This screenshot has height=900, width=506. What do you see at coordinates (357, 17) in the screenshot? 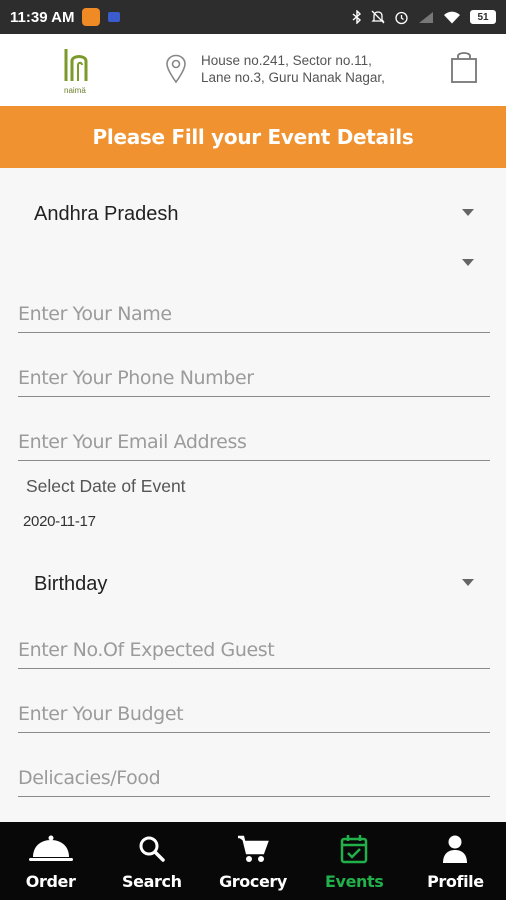
I see `bluetooth-icon` at bounding box center [357, 17].